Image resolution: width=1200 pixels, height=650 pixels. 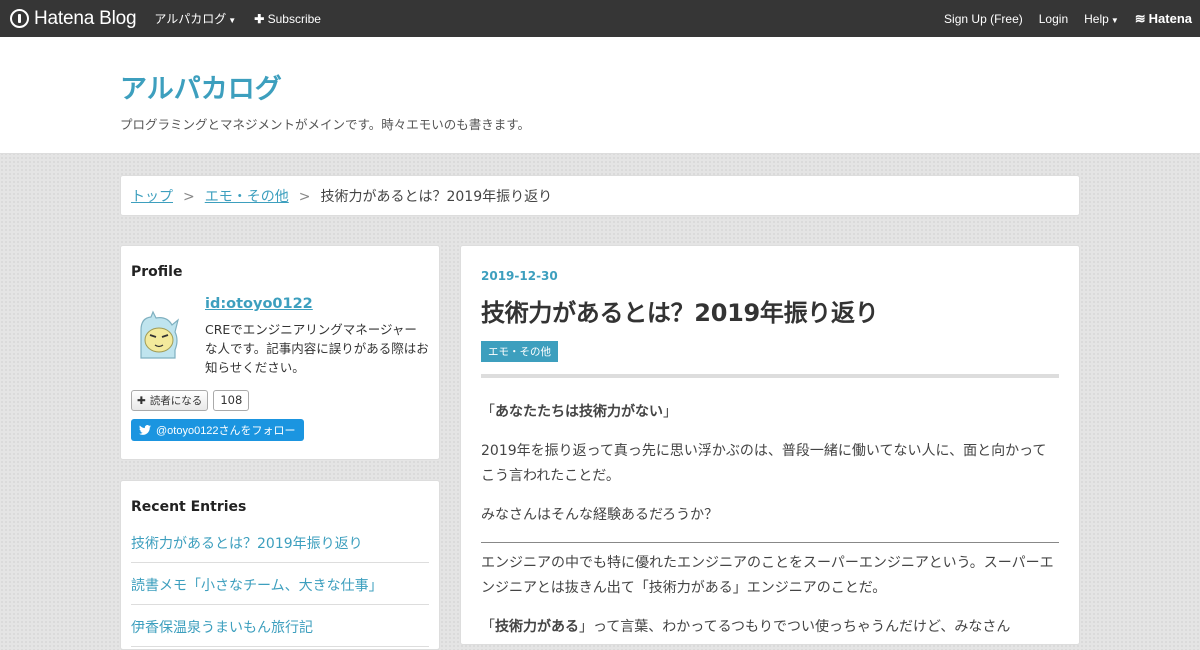 What do you see at coordinates (145, 430) in the screenshot?
I see `twitter-bird-icon` at bounding box center [145, 430].